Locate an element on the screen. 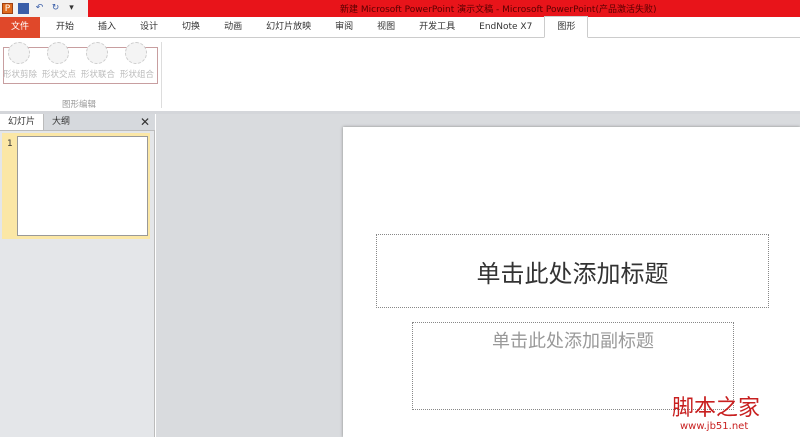 This screenshot has height=437, width=800. tab-view: 视图 is located at coordinates (386, 27).